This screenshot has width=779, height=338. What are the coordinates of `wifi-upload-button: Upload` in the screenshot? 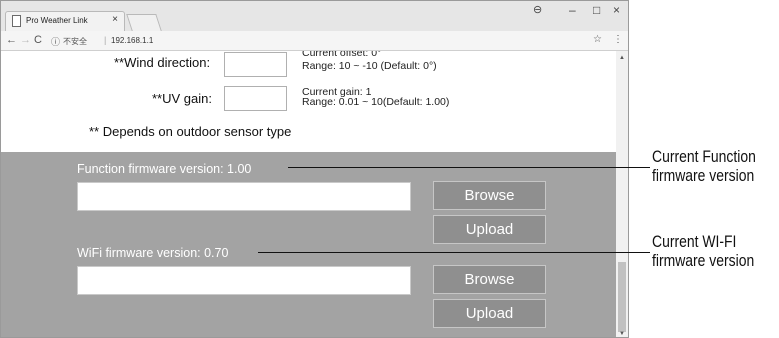 It's located at (489, 313).